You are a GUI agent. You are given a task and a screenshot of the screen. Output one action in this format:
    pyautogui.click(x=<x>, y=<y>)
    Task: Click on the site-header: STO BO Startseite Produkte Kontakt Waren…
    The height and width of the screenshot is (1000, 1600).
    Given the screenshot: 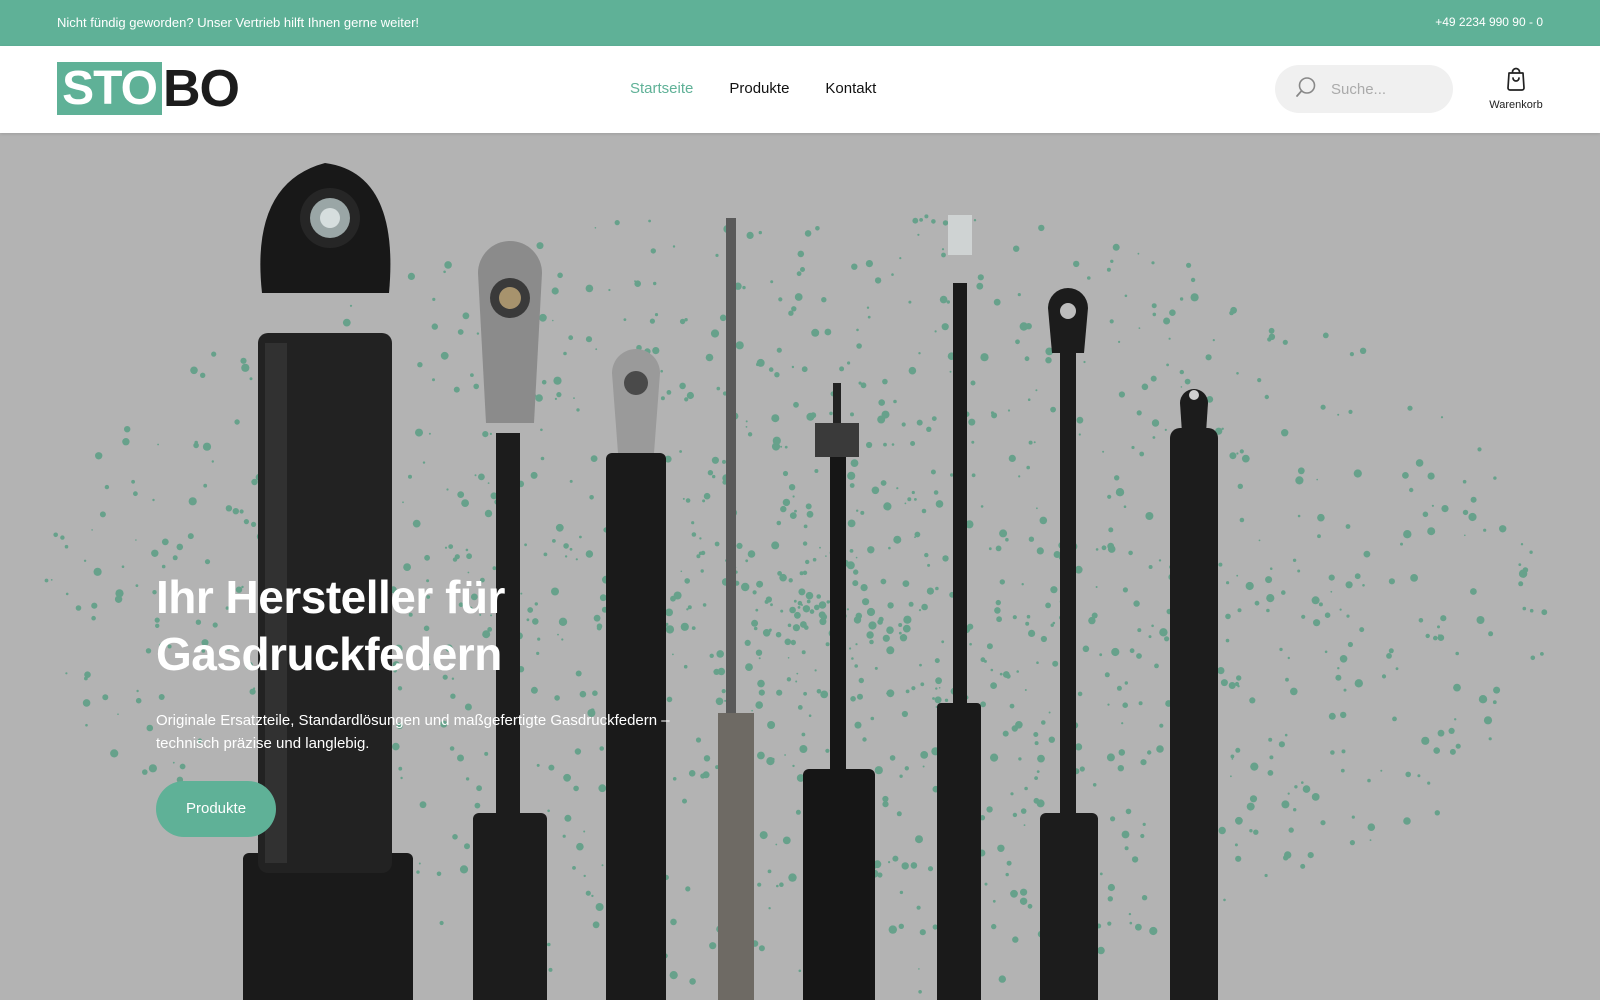 What is the action you would take?
    pyautogui.click(x=800, y=89)
    